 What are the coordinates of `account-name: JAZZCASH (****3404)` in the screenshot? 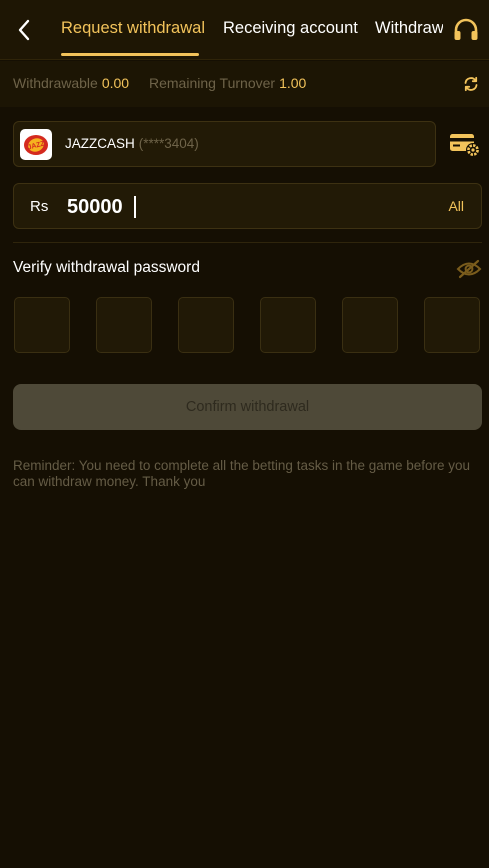 It's located at (132, 143).